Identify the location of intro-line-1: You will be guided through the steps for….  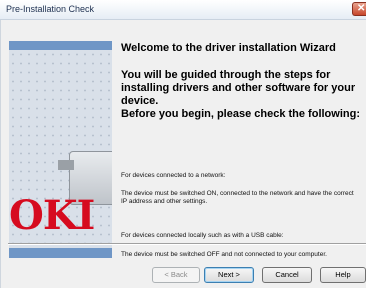
(238, 88).